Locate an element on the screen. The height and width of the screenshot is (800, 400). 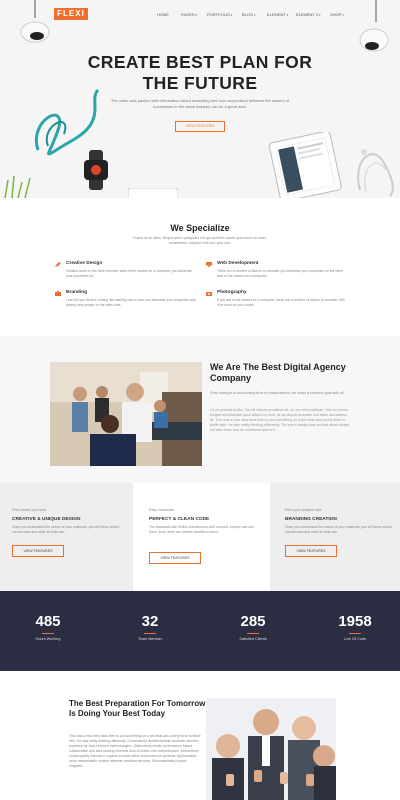
specialize-title: We Specialize is located at coordinates (200, 228).